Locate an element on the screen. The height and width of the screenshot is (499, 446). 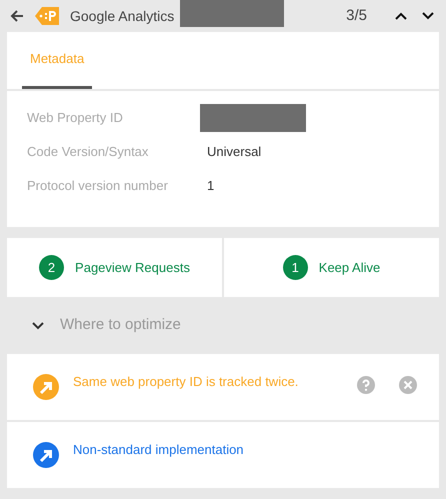
count-badge: 1 is located at coordinates (295, 267).